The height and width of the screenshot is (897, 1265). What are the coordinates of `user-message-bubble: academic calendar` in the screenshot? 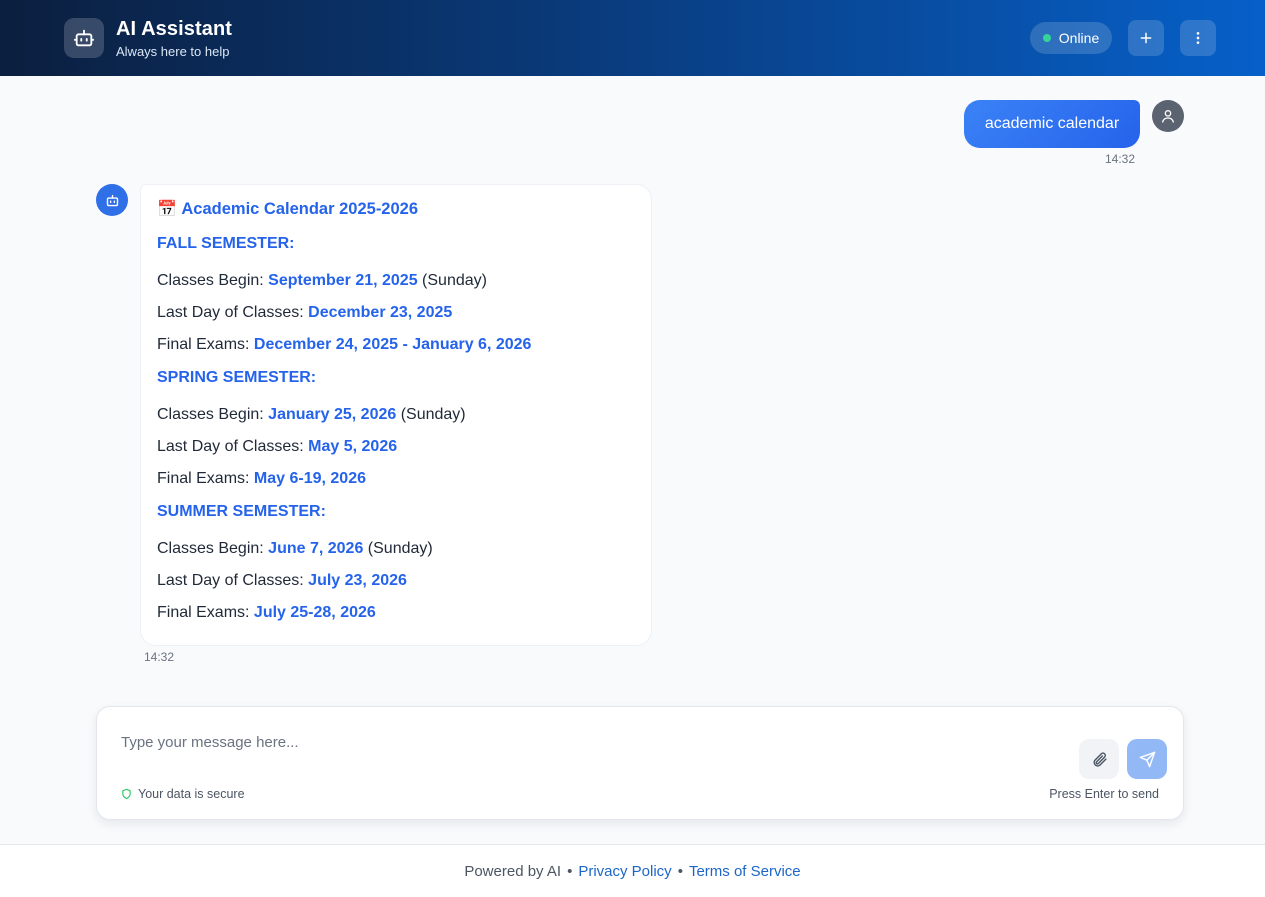 It's located at (1052, 124).